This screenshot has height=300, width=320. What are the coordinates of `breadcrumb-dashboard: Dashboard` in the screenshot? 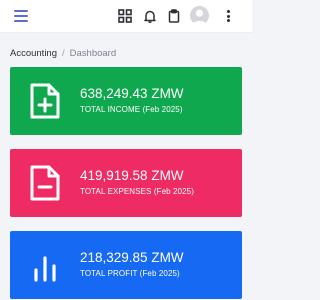 It's located at (93, 53).